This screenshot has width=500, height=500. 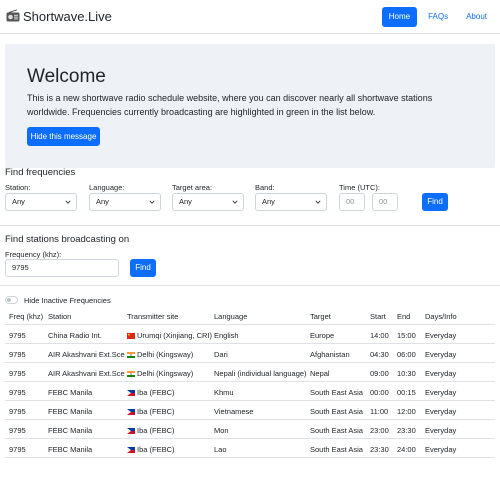 What do you see at coordinates (379, 373) in the screenshot?
I see `cell-start: 09:00` at bounding box center [379, 373].